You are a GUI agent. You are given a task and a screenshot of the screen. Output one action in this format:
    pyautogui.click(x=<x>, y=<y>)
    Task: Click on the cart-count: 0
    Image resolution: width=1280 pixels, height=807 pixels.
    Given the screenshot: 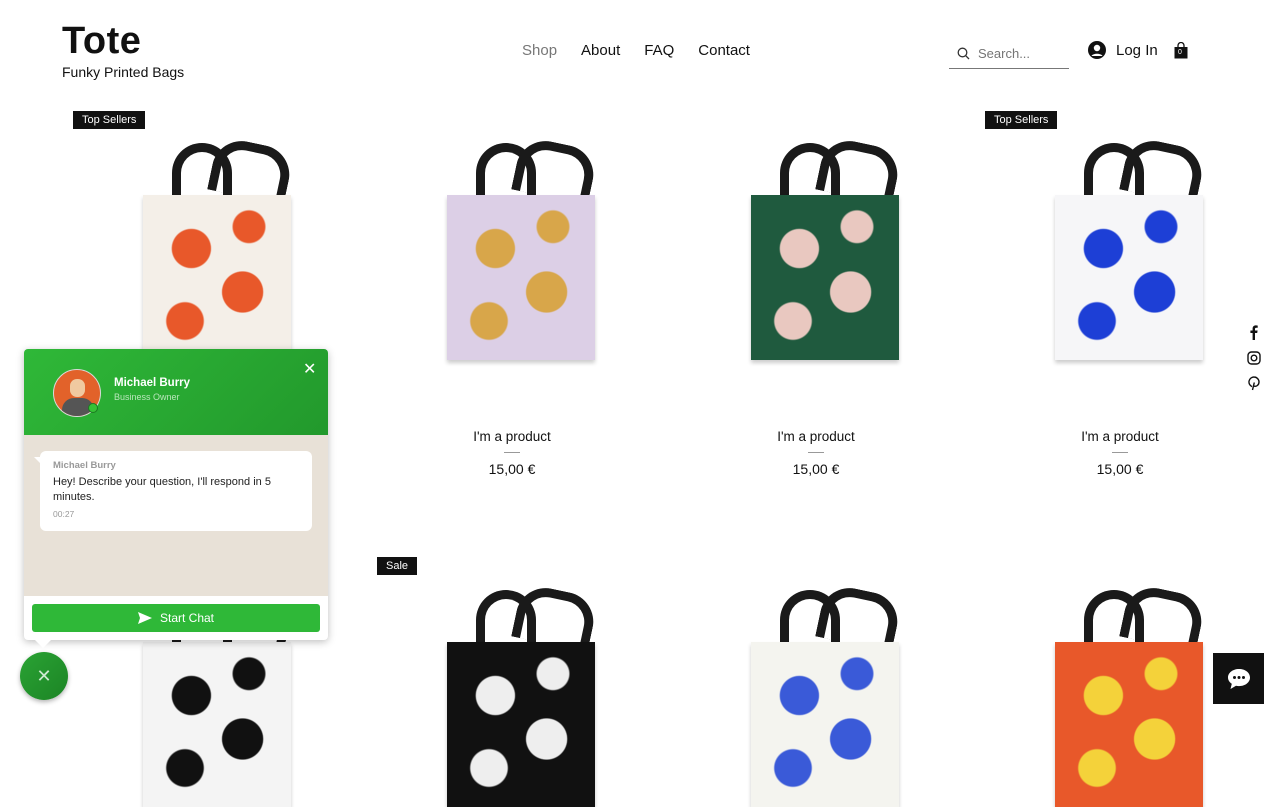 What is the action you would take?
    pyautogui.click(x=1180, y=52)
    